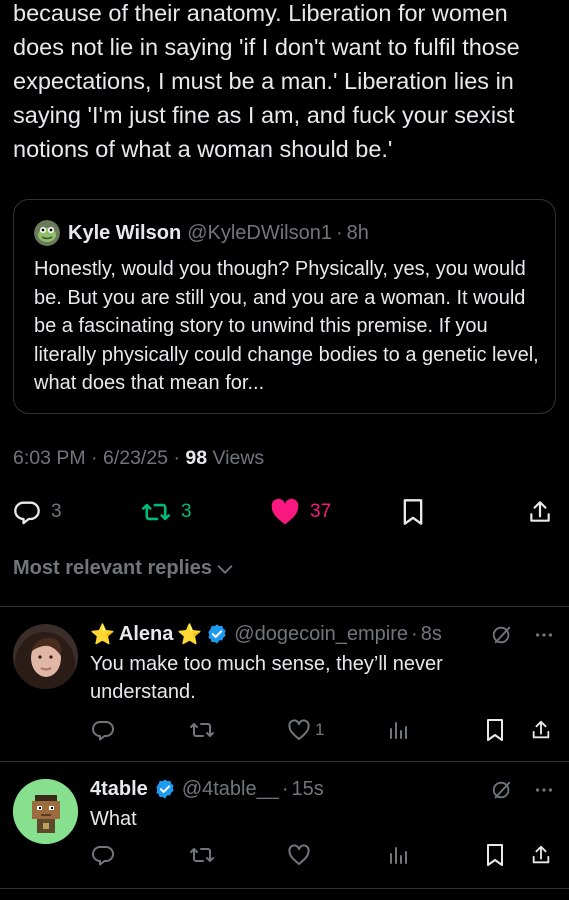  Describe the element at coordinates (49, 458) in the screenshot. I see `post-time: 6:03 PM` at that location.